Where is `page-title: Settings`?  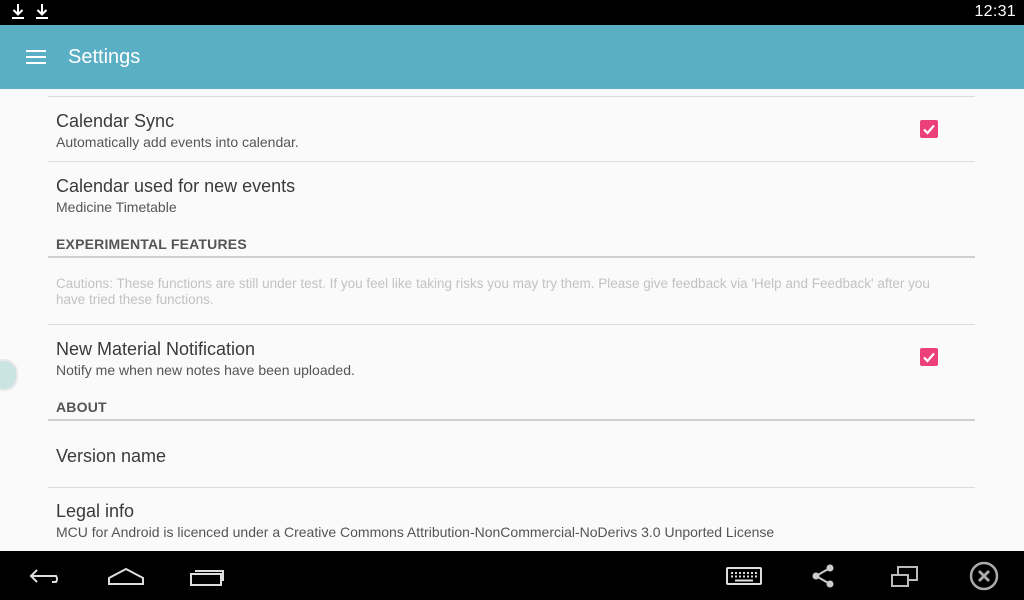
page-title: Settings is located at coordinates (104, 57).